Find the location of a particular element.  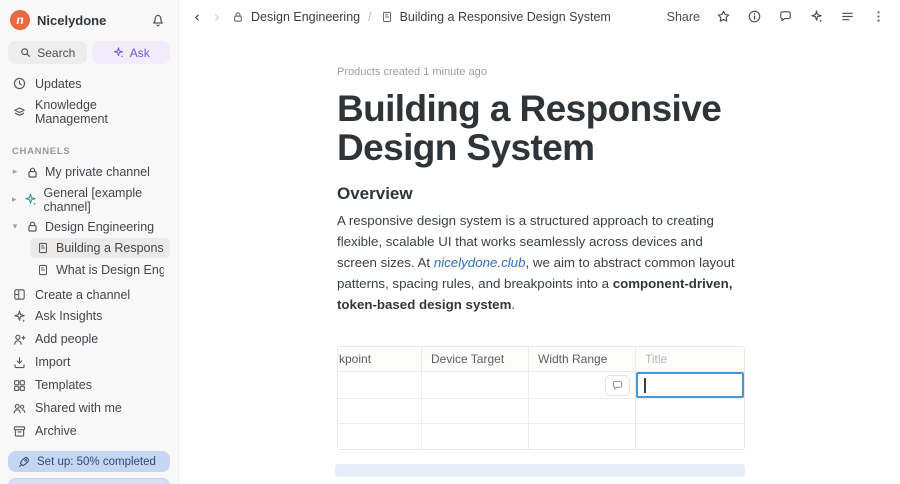

search-button: Search is located at coordinates (47, 52).